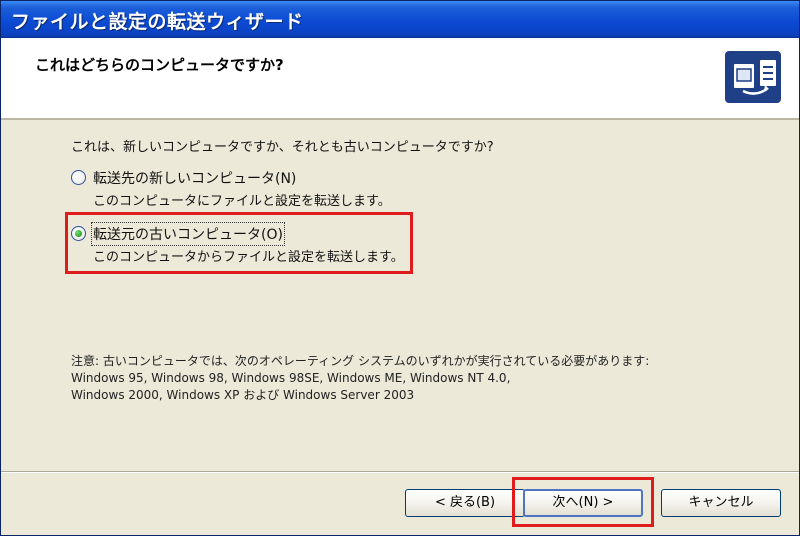 The height and width of the screenshot is (536, 800). What do you see at coordinates (721, 503) in the screenshot?
I see `cancel-button: キャンセル` at bounding box center [721, 503].